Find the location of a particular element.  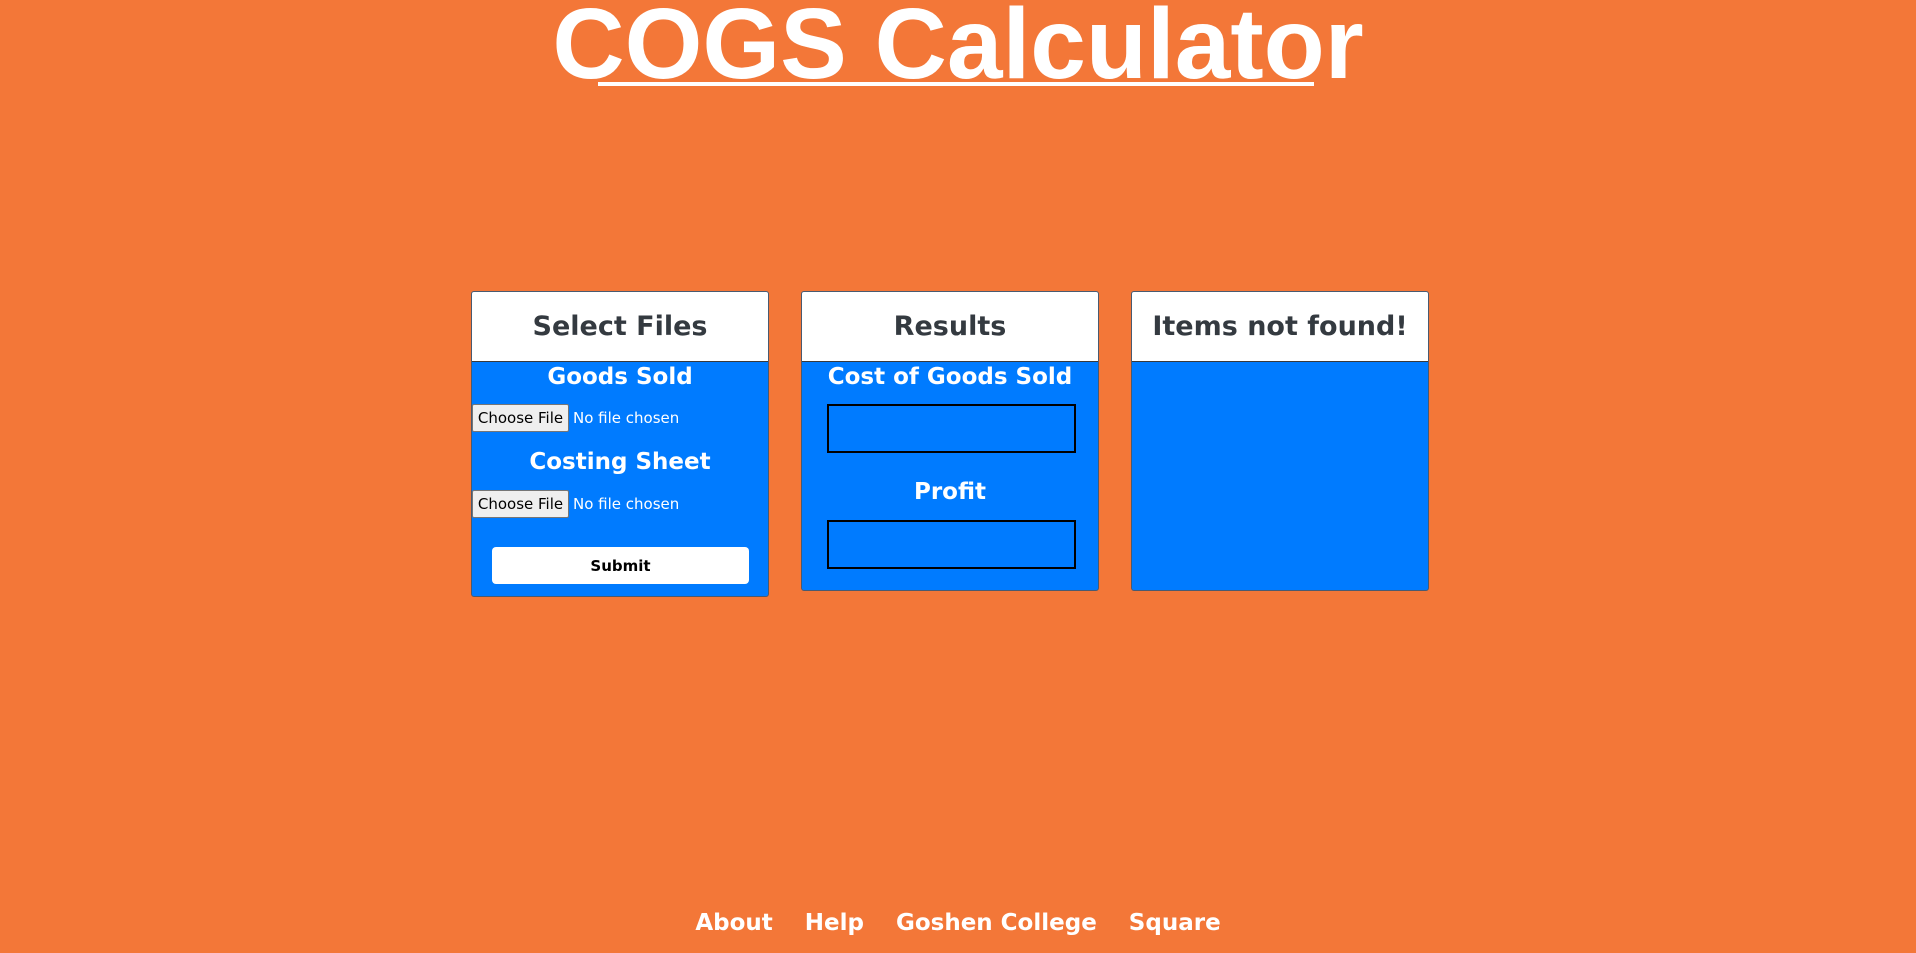

goods-sold-file-input: Choose File No file chosen is located at coordinates (575, 418).